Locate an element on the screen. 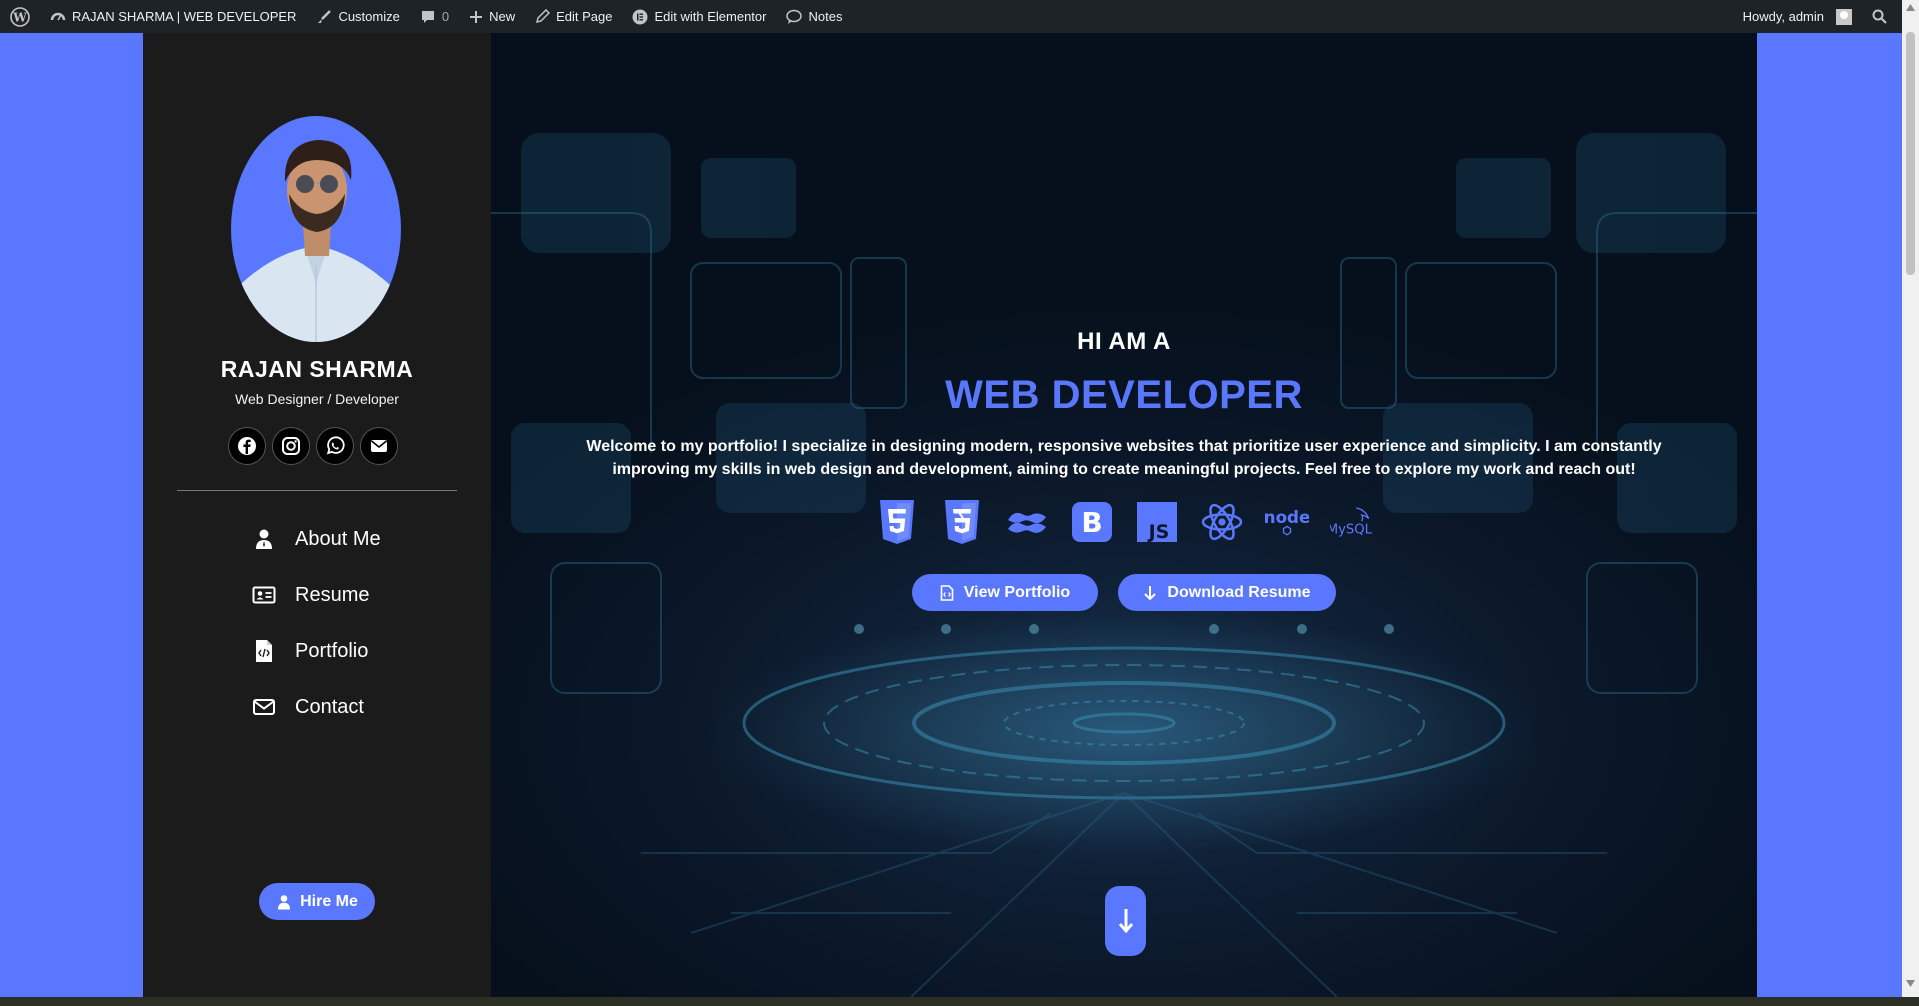 Image resolution: width=1919 pixels, height=1006 pixels. account-menu: Howdy, admin is located at coordinates (1797, 16).